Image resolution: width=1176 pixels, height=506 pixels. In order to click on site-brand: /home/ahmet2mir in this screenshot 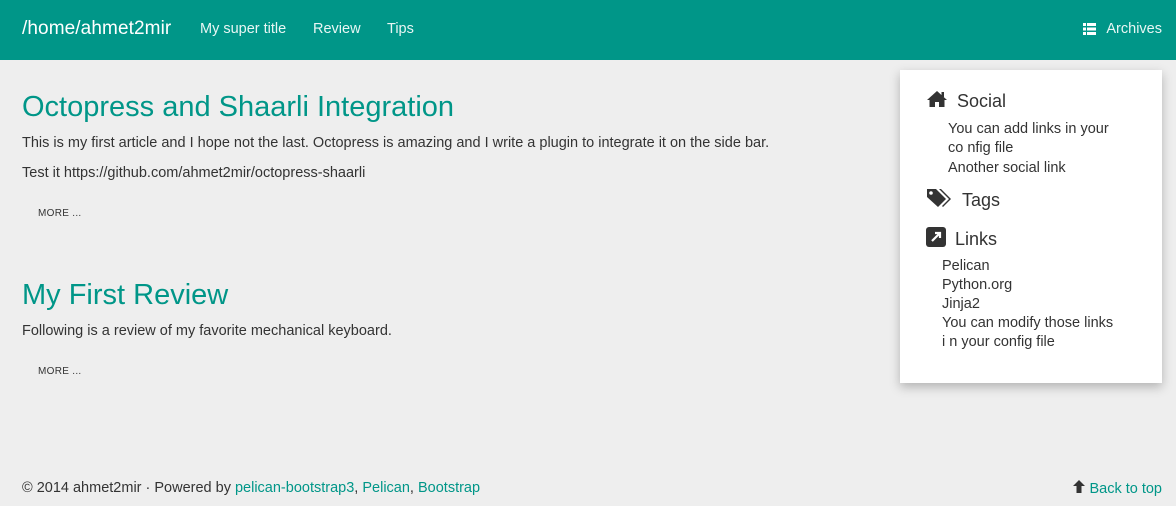, I will do `click(96, 29)`.